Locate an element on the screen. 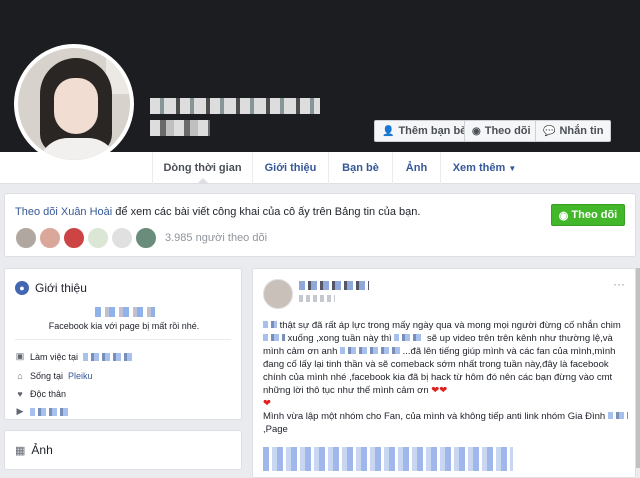  intro-work-row: ▣ Làm việc tại is located at coordinates (74, 356).